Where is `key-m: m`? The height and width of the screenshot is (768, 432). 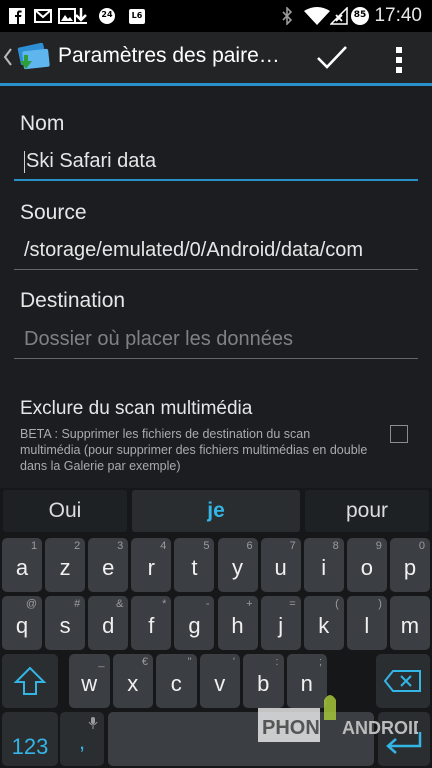
key-m: m is located at coordinates (409, 623).